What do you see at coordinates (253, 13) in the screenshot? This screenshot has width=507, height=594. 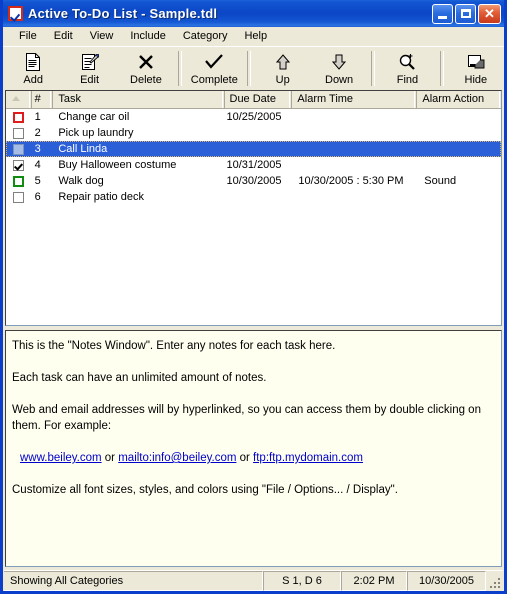 I see `title-bar: Active To-Do List - Sample.tdl ✕` at bounding box center [253, 13].